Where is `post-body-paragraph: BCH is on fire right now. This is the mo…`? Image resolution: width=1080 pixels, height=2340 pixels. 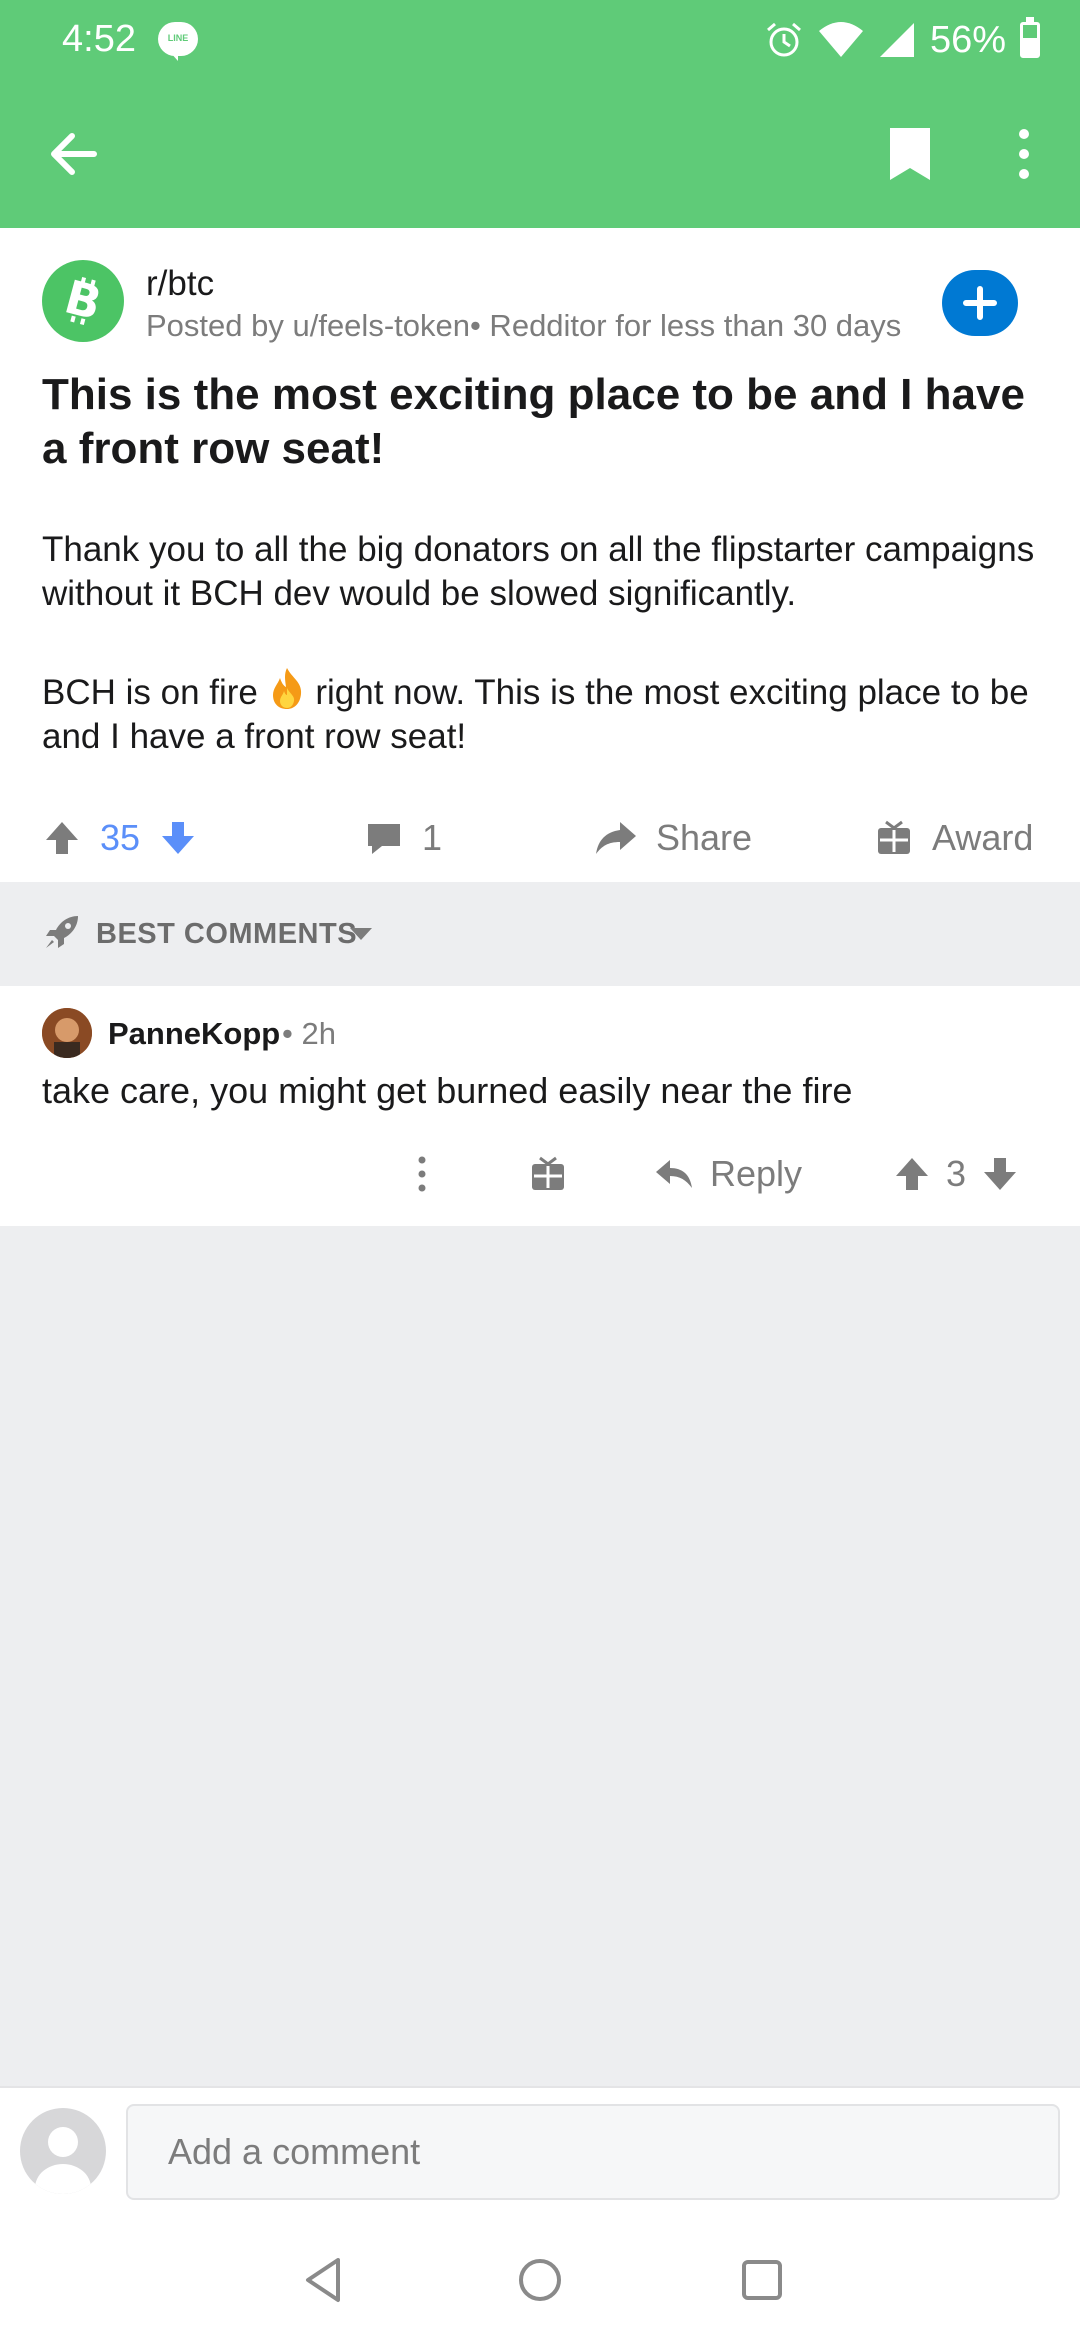 post-body-paragraph: BCH is on fire right now. This is the mo… is located at coordinates (547, 712).